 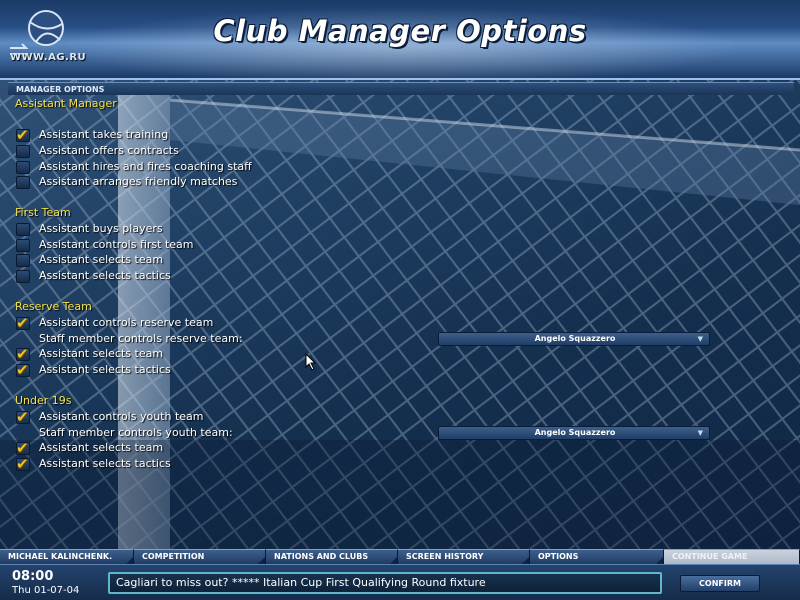 What do you see at coordinates (710, 556) in the screenshot?
I see `tab-label: CONTINUE GAME` at bounding box center [710, 556].